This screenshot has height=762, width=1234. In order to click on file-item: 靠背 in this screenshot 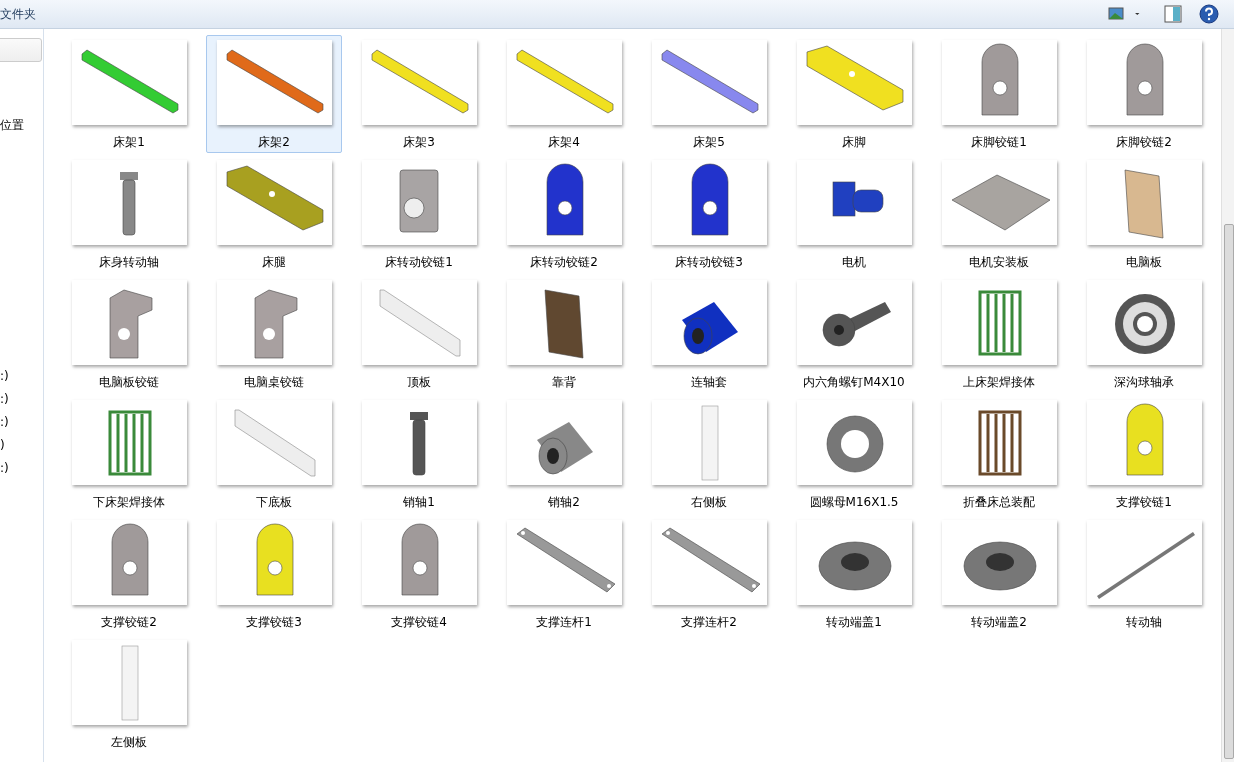, I will do `click(564, 334)`.